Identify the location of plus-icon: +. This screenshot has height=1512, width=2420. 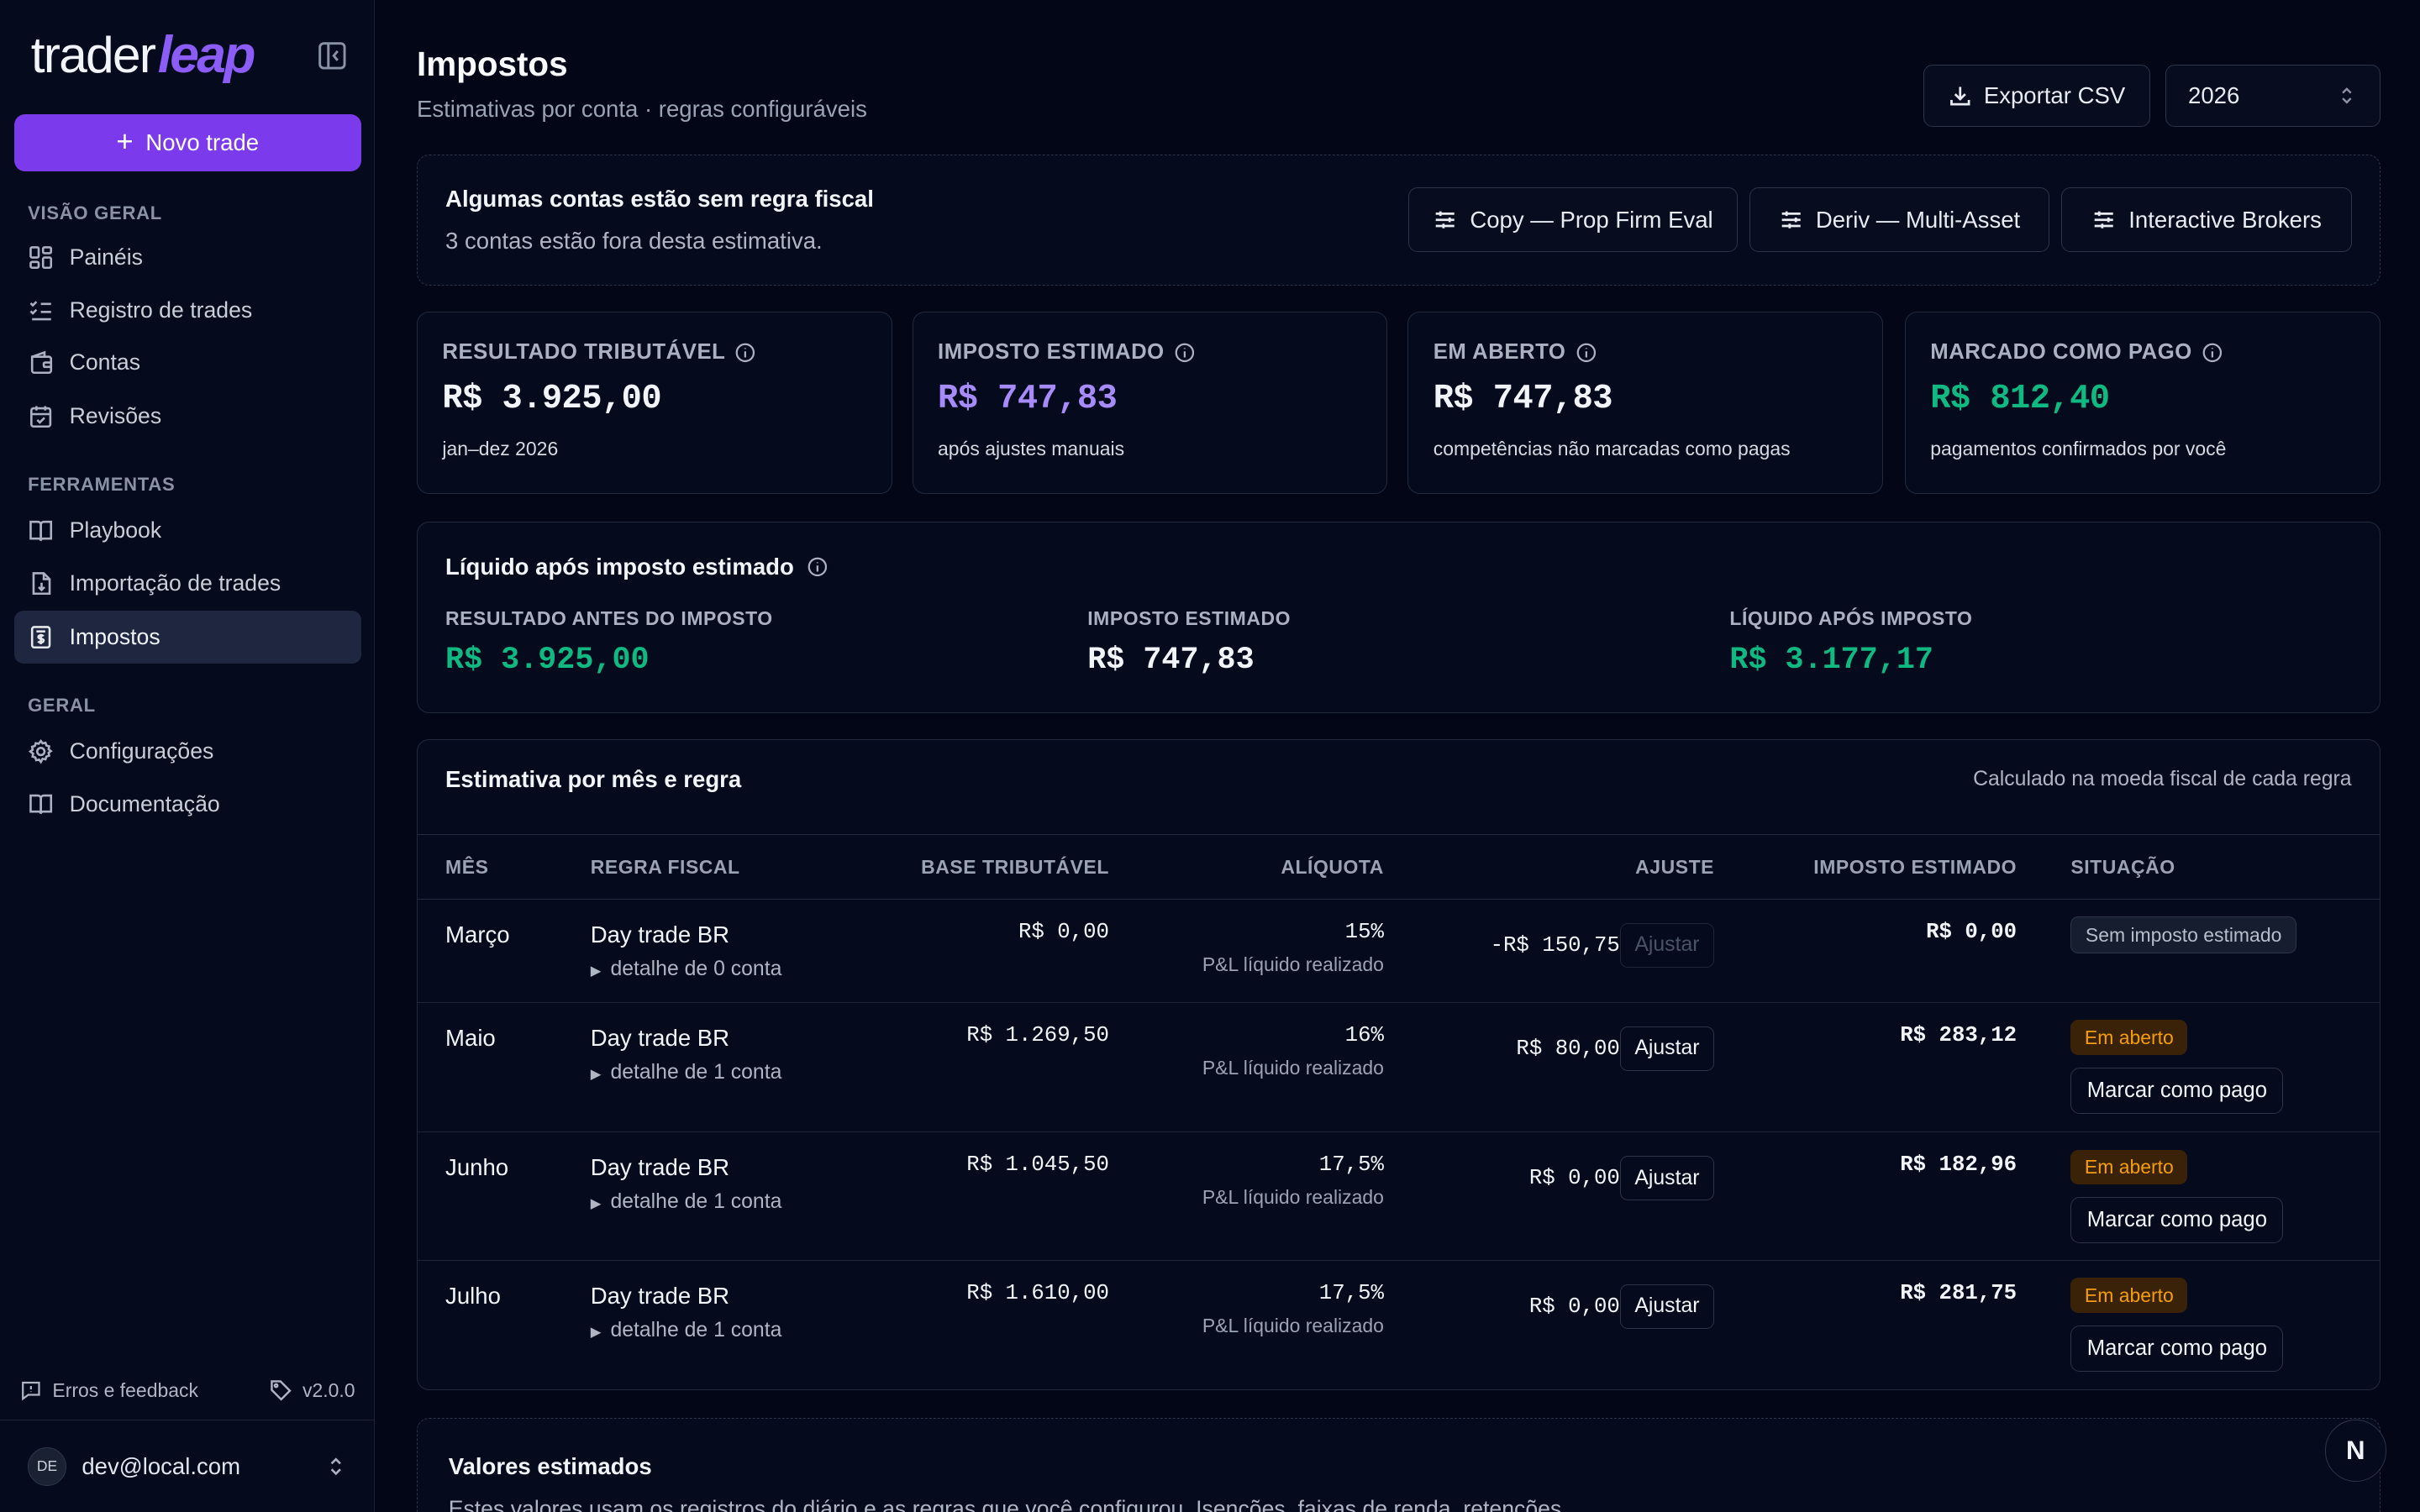
(125, 142).